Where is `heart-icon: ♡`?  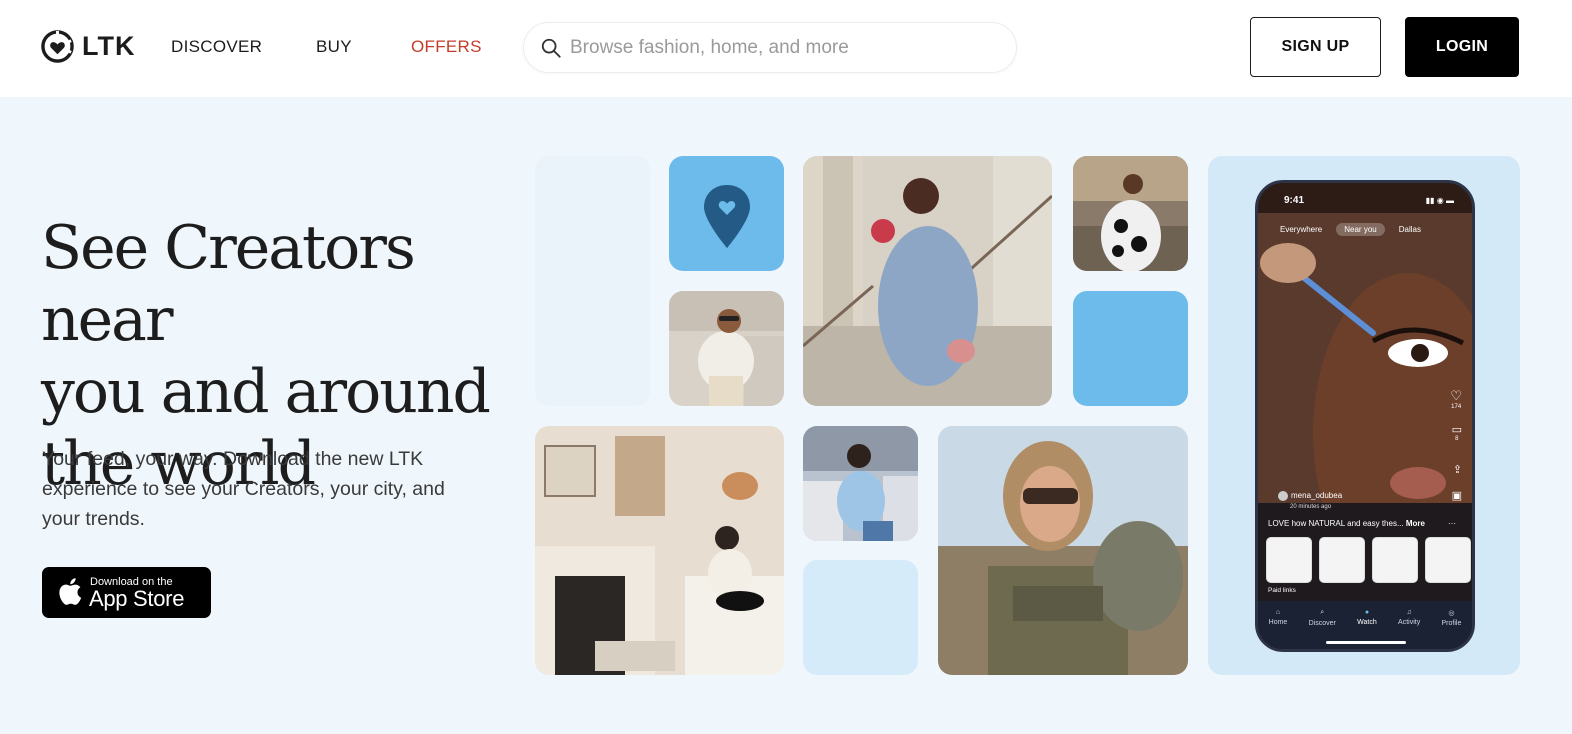
heart-icon: ♡ is located at coordinates (1456, 395).